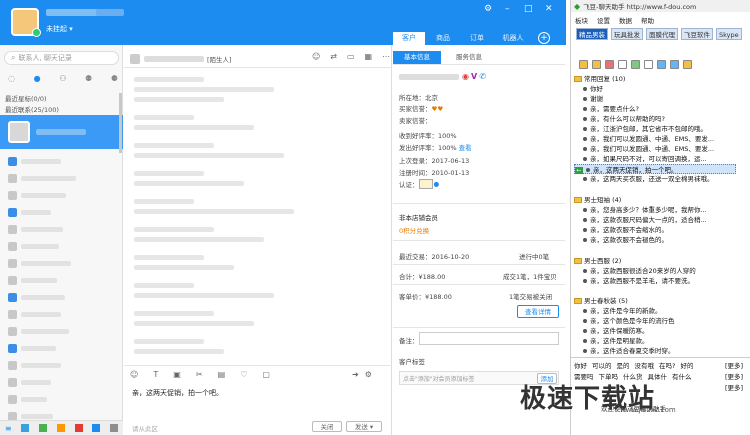 The width and height of the screenshot is (750, 435). I want to click on settings-icon: ⚙, so click(488, 9).